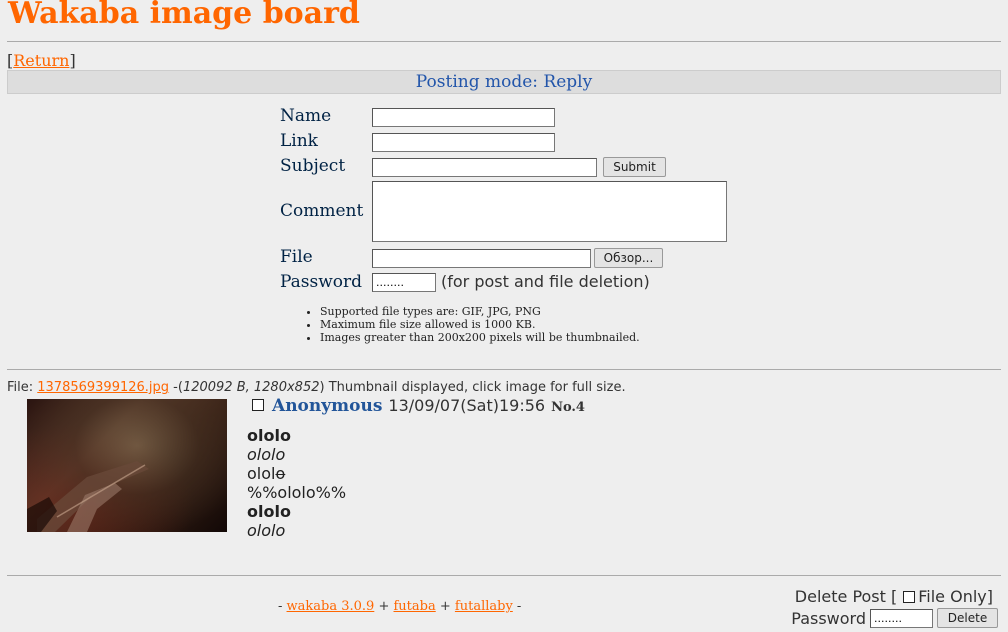 Image resolution: width=1008 pixels, height=632 pixels. What do you see at coordinates (306, 116) in the screenshot?
I see `name-label: Name` at bounding box center [306, 116].